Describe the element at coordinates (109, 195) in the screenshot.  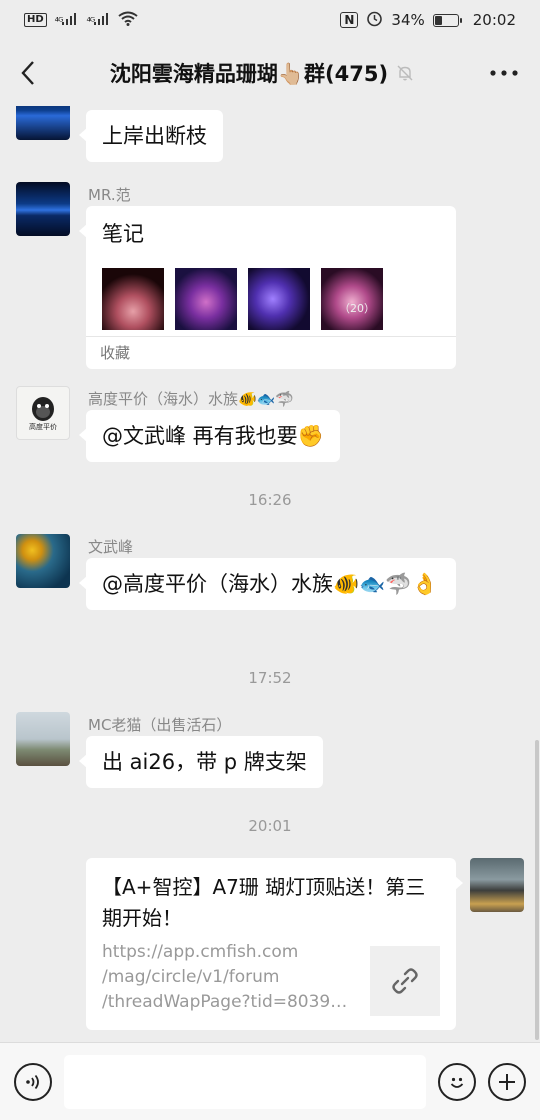
I see `sender-name: MR.范` at that location.